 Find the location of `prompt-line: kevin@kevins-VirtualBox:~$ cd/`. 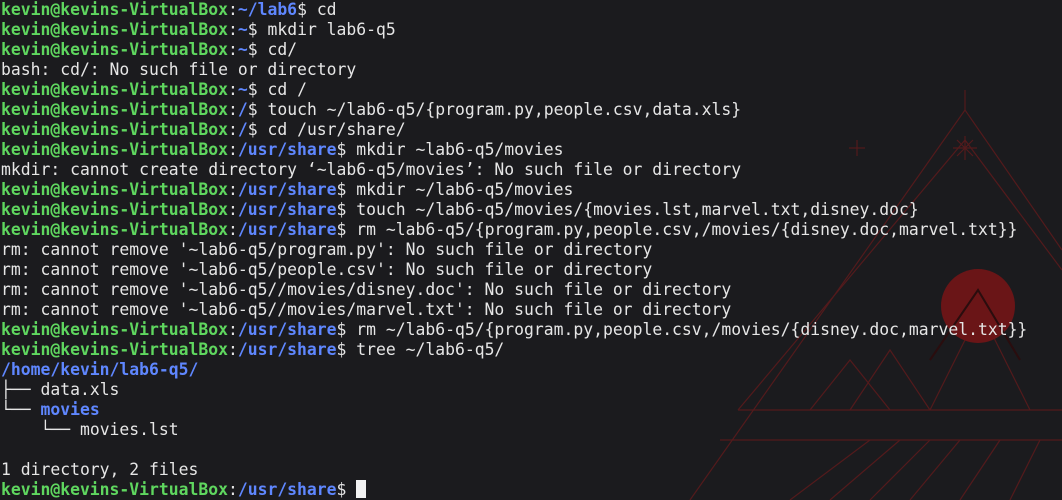

prompt-line: kevin@kevins-VirtualBox:~$ cd/ is located at coordinates (514, 50).